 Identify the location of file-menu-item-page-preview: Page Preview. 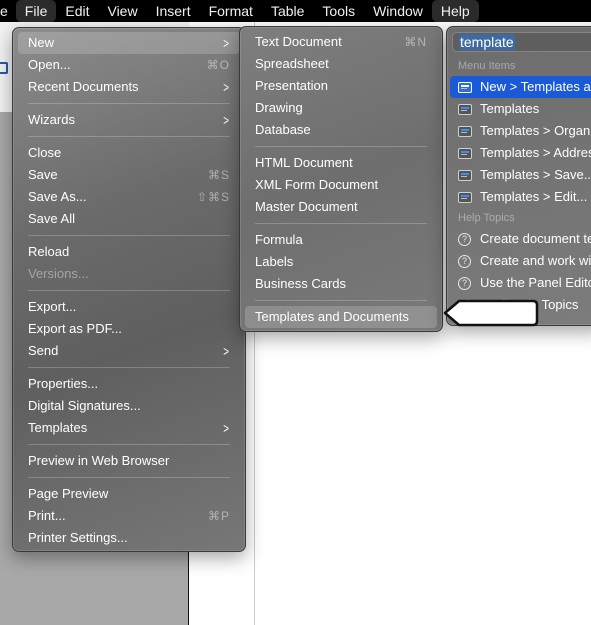
(129, 494).